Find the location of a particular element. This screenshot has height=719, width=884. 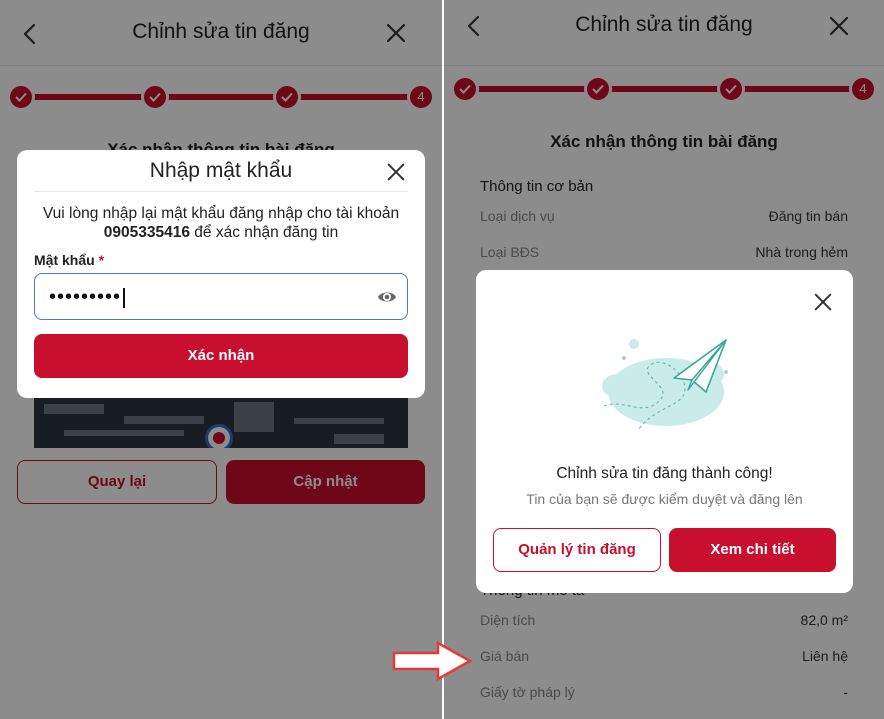

view-details-button: Xem chi tiết is located at coordinates (752, 550).